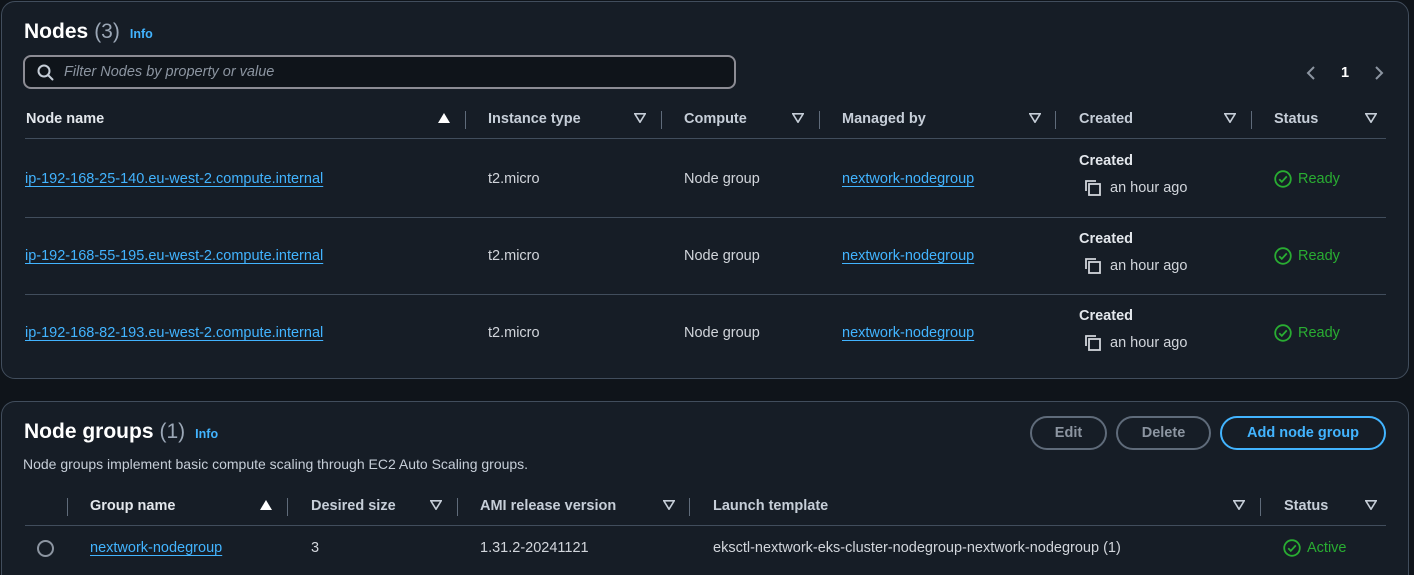 The image size is (1414, 575). I want to click on col-group-status: Status, so click(1306, 506).